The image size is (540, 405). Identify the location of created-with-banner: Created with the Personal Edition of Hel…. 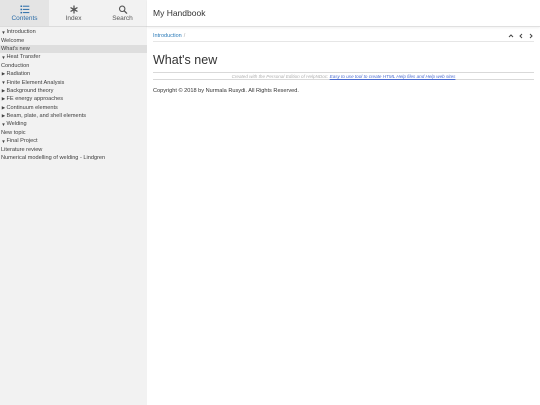
(343, 76).